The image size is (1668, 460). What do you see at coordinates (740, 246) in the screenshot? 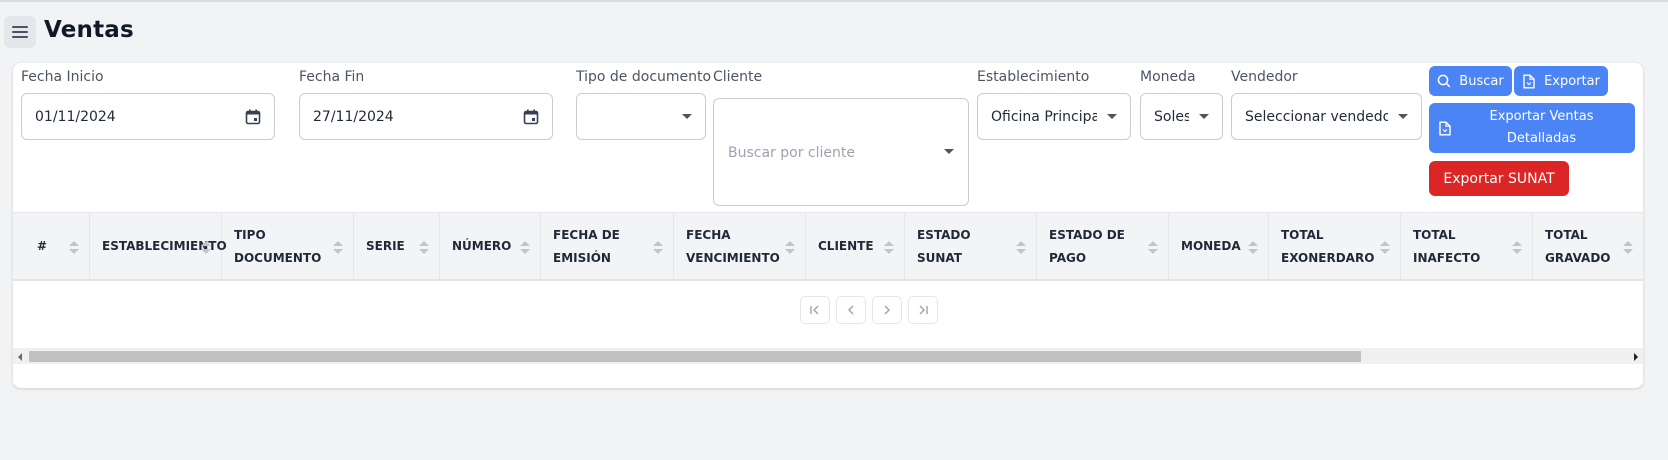
I see `column-header-fecha-vencimiento: FECHA VENCIMIENTO` at bounding box center [740, 246].